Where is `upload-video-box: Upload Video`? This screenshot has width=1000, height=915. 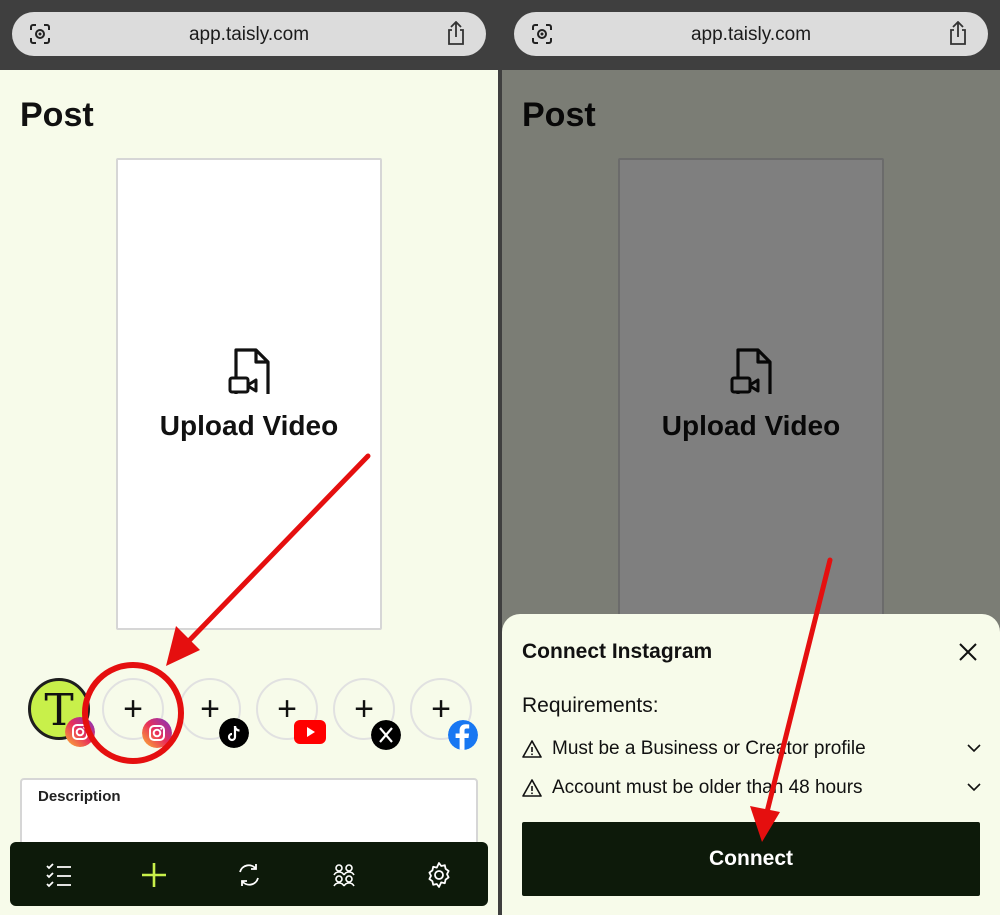 upload-video-box: Upload Video is located at coordinates (249, 394).